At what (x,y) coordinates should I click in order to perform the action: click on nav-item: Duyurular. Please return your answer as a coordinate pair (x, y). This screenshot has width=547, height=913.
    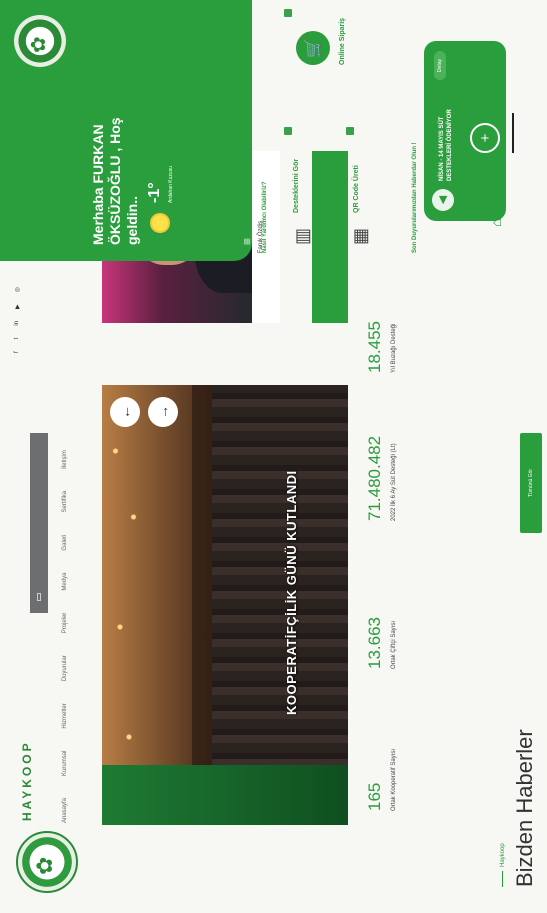
    Looking at the image, I should click on (65, 668).